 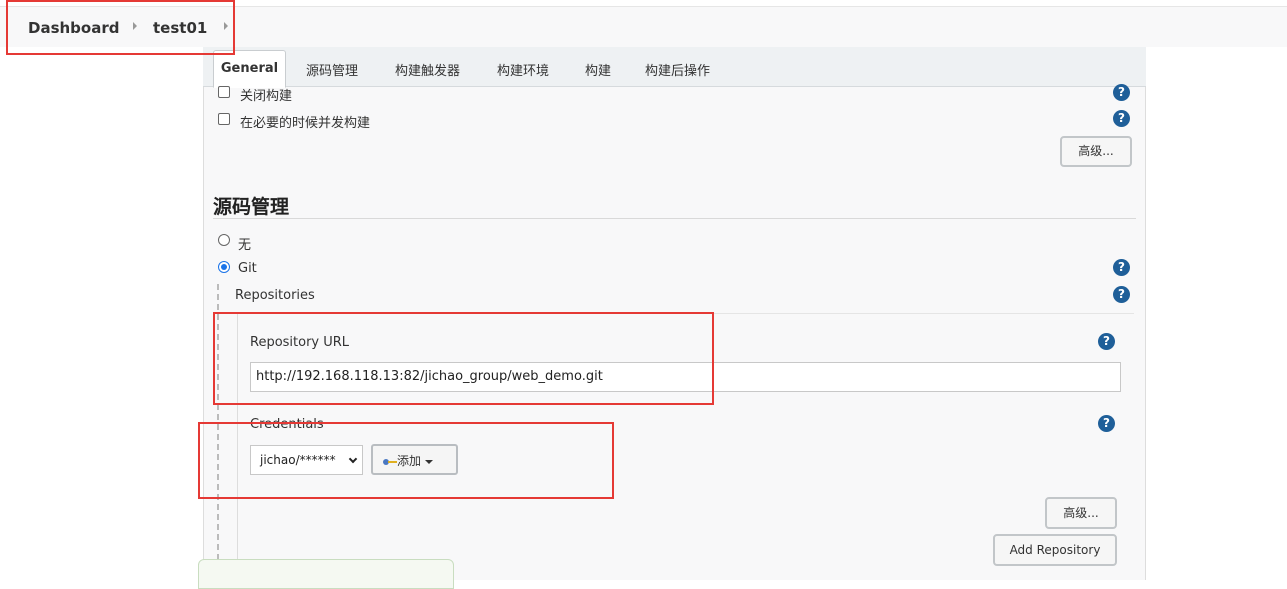 What do you see at coordinates (427, 69) in the screenshot?
I see `tab-build-triggers: 构建触发器` at bounding box center [427, 69].